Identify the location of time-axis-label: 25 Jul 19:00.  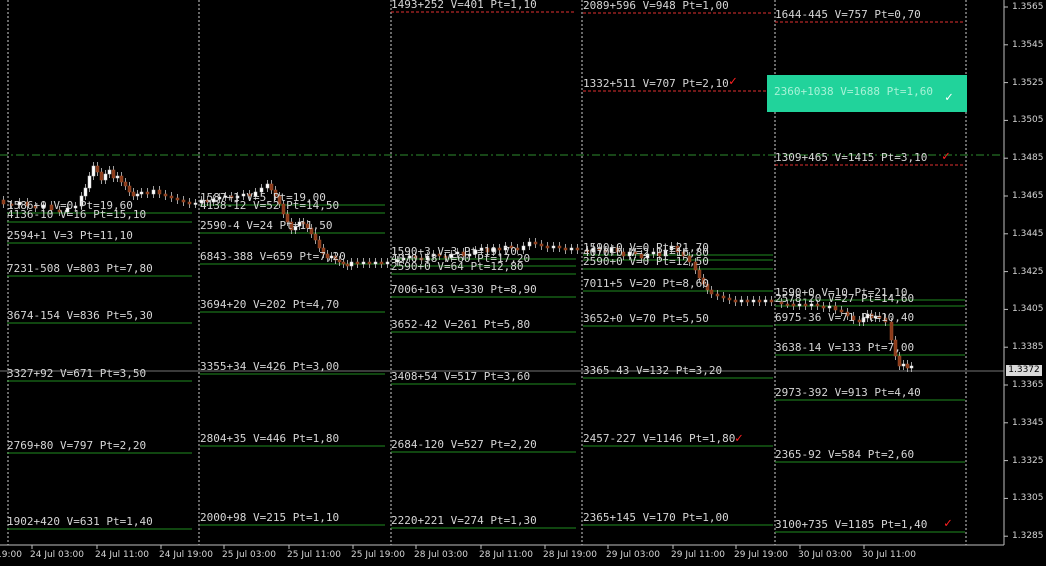
(378, 555).